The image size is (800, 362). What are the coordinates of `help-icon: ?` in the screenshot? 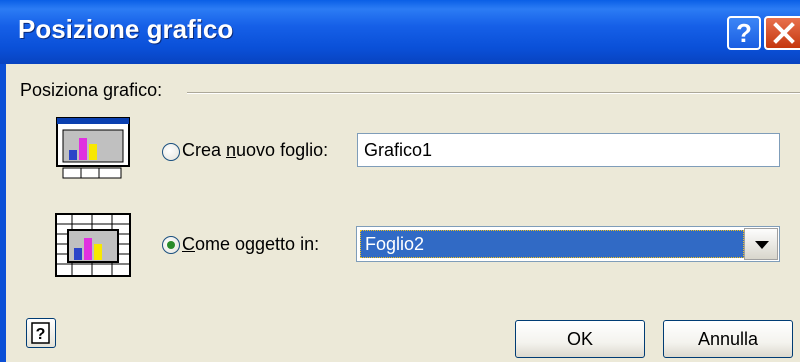 It's located at (744, 33).